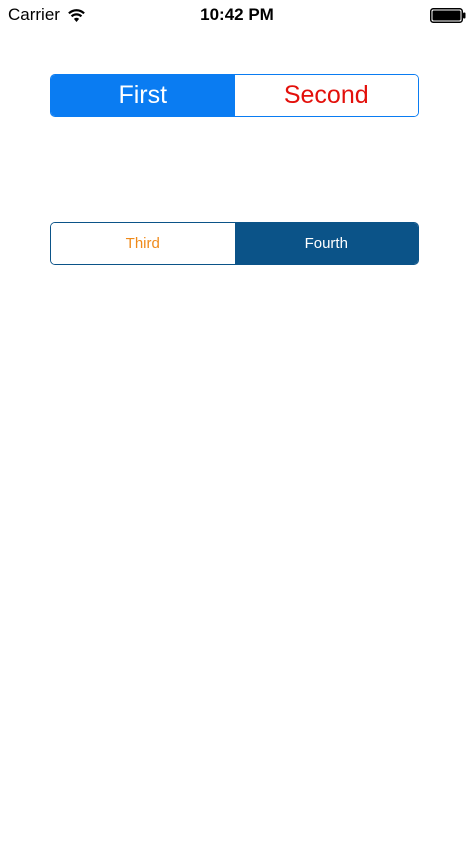  I want to click on segment-second: Second, so click(326, 95).